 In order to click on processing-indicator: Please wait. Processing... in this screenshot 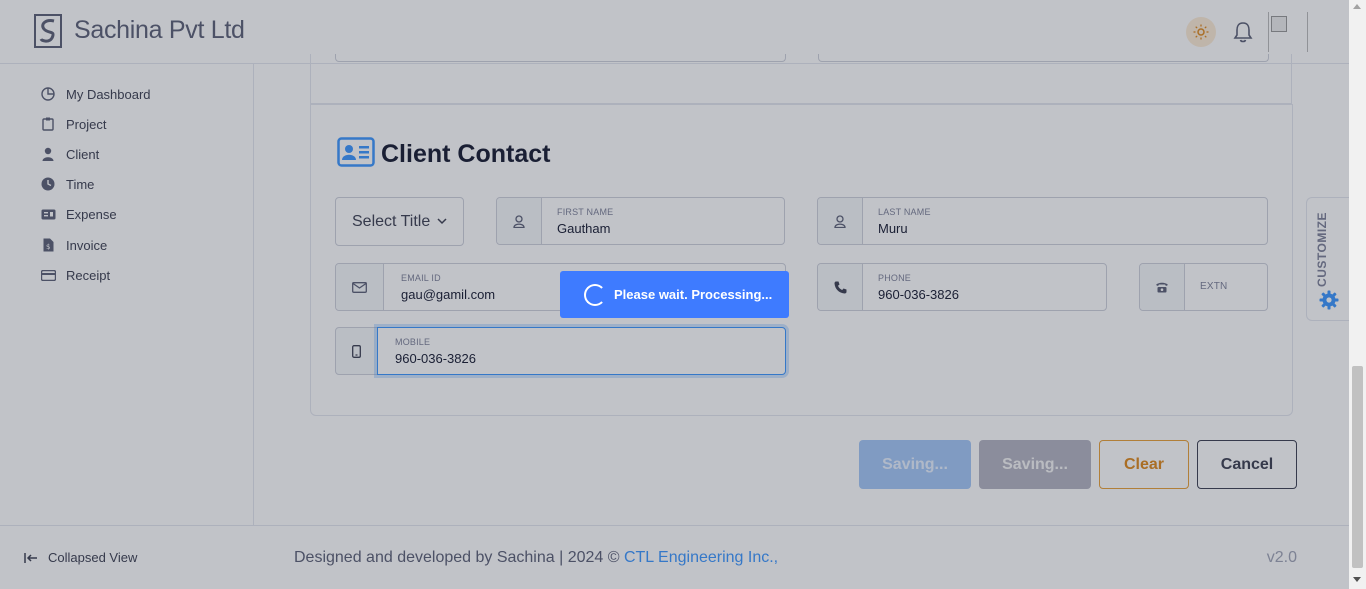, I will do `click(674, 294)`.